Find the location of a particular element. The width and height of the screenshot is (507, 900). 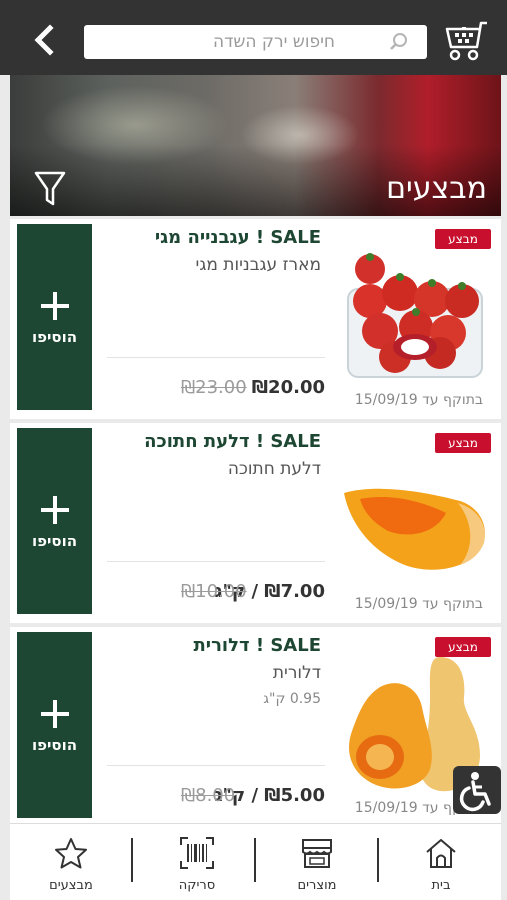

product-price: ₪20.00 is located at coordinates (288, 387).